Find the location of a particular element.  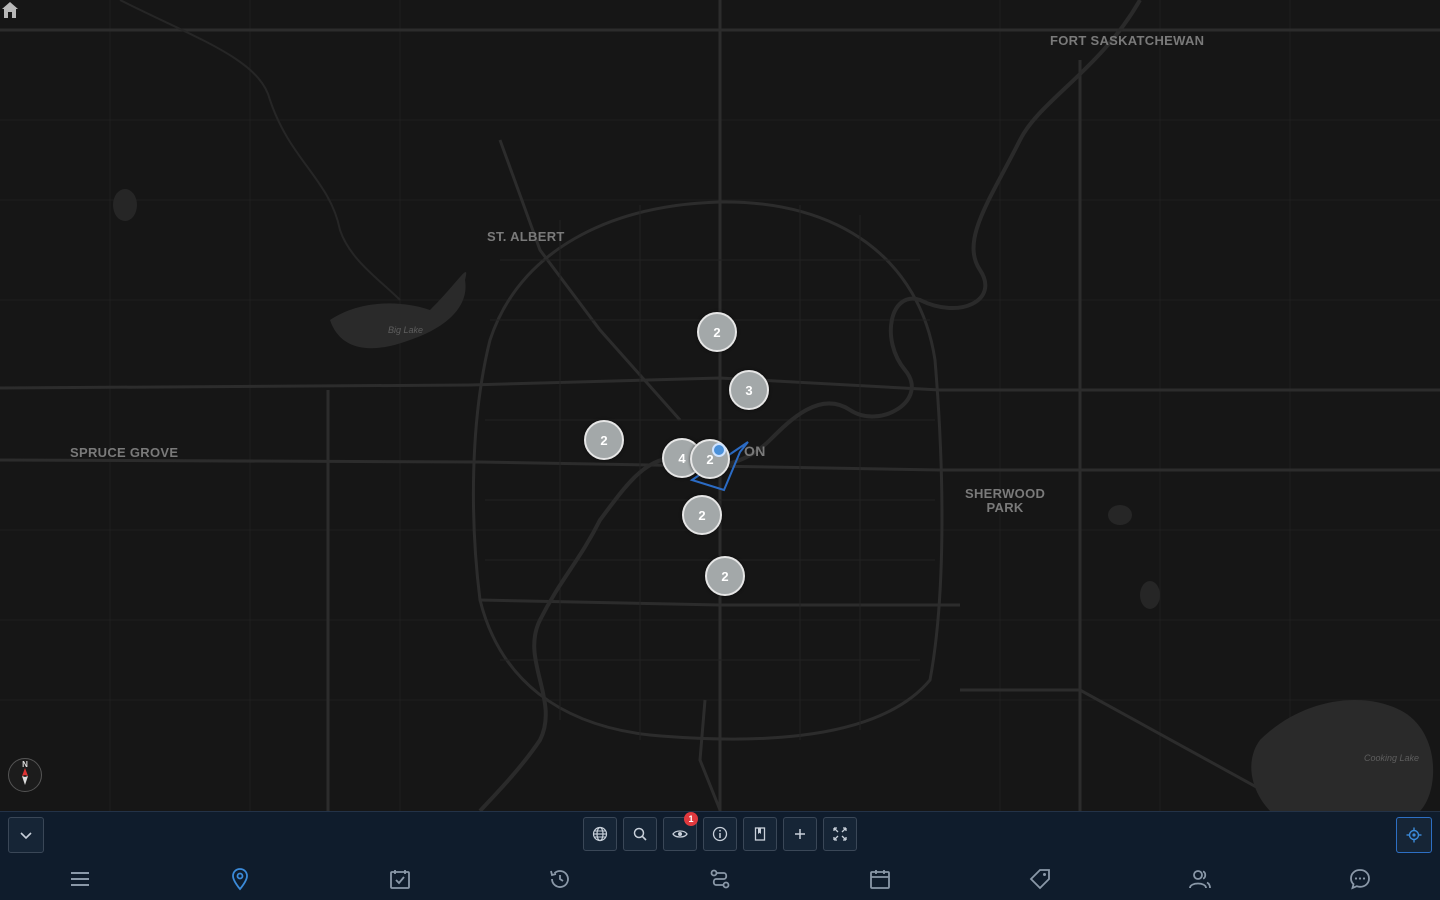

compass-button: N is located at coordinates (25, 775).